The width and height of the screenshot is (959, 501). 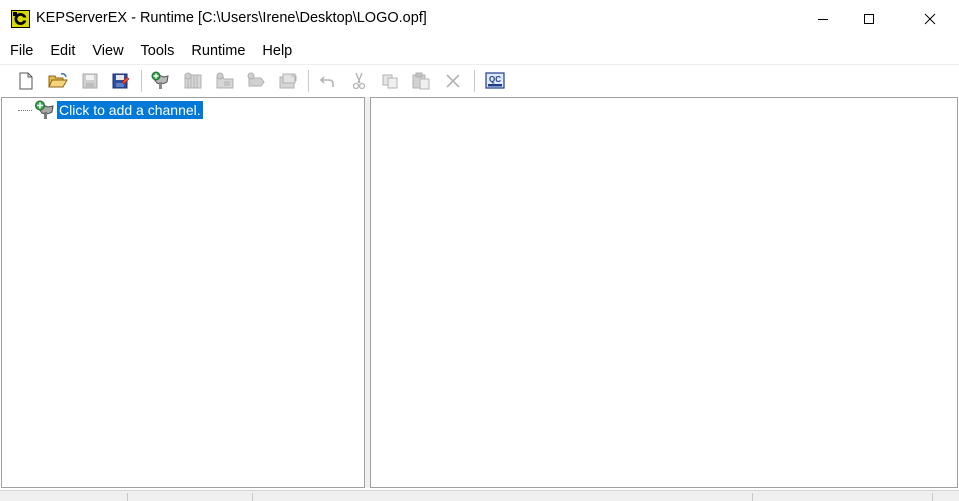 I want to click on quick-client-button: QC, so click(x=495, y=81).